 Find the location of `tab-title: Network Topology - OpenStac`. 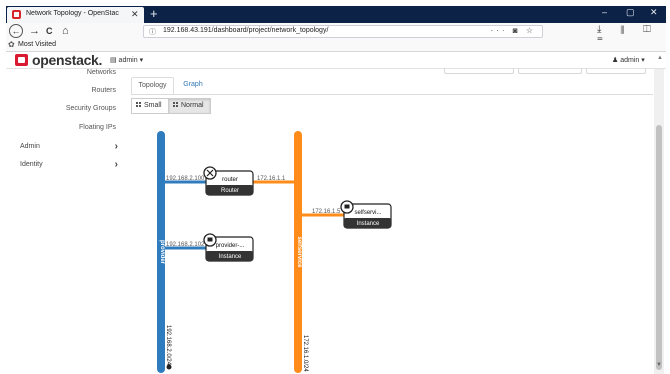

tab-title: Network Topology - OpenStac is located at coordinates (72, 13).